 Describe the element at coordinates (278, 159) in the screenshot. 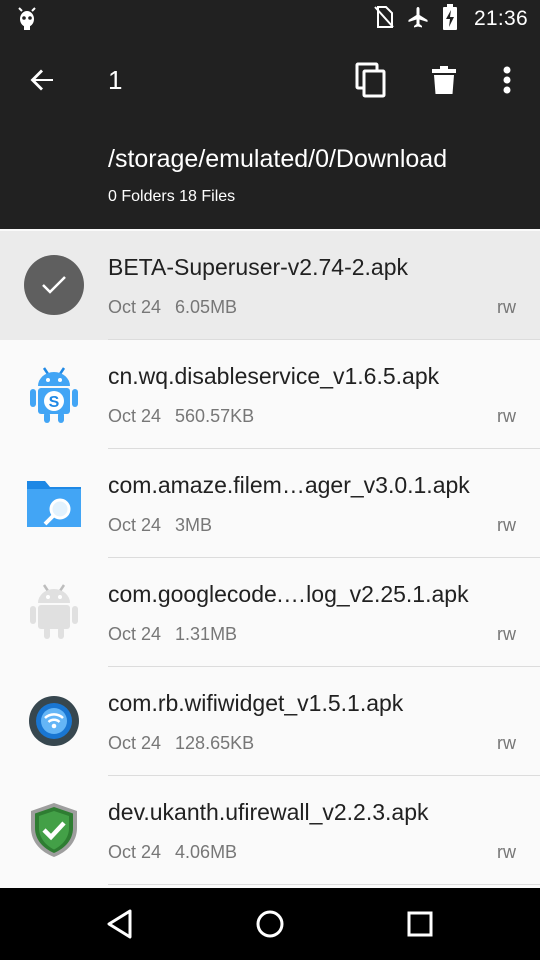

I see `current-path: /storage/emulated/0/Download` at that location.